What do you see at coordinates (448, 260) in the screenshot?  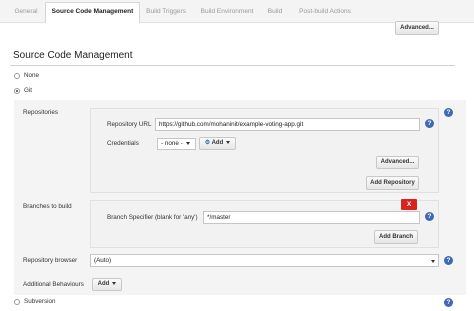 I see `repository-browser-help-icon: ?` at bounding box center [448, 260].